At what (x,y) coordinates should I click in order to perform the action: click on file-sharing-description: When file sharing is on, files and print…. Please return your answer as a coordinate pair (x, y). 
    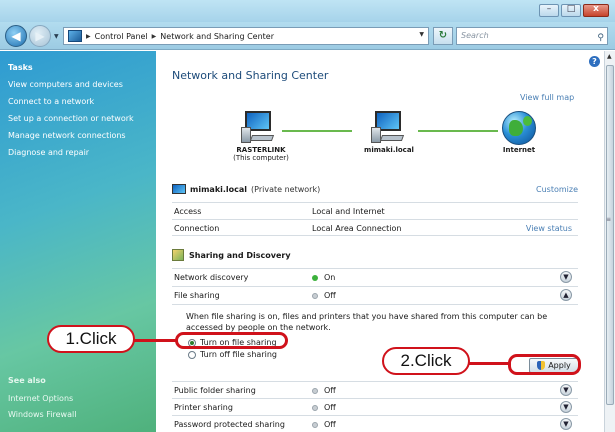
    Looking at the image, I should click on (367, 322).